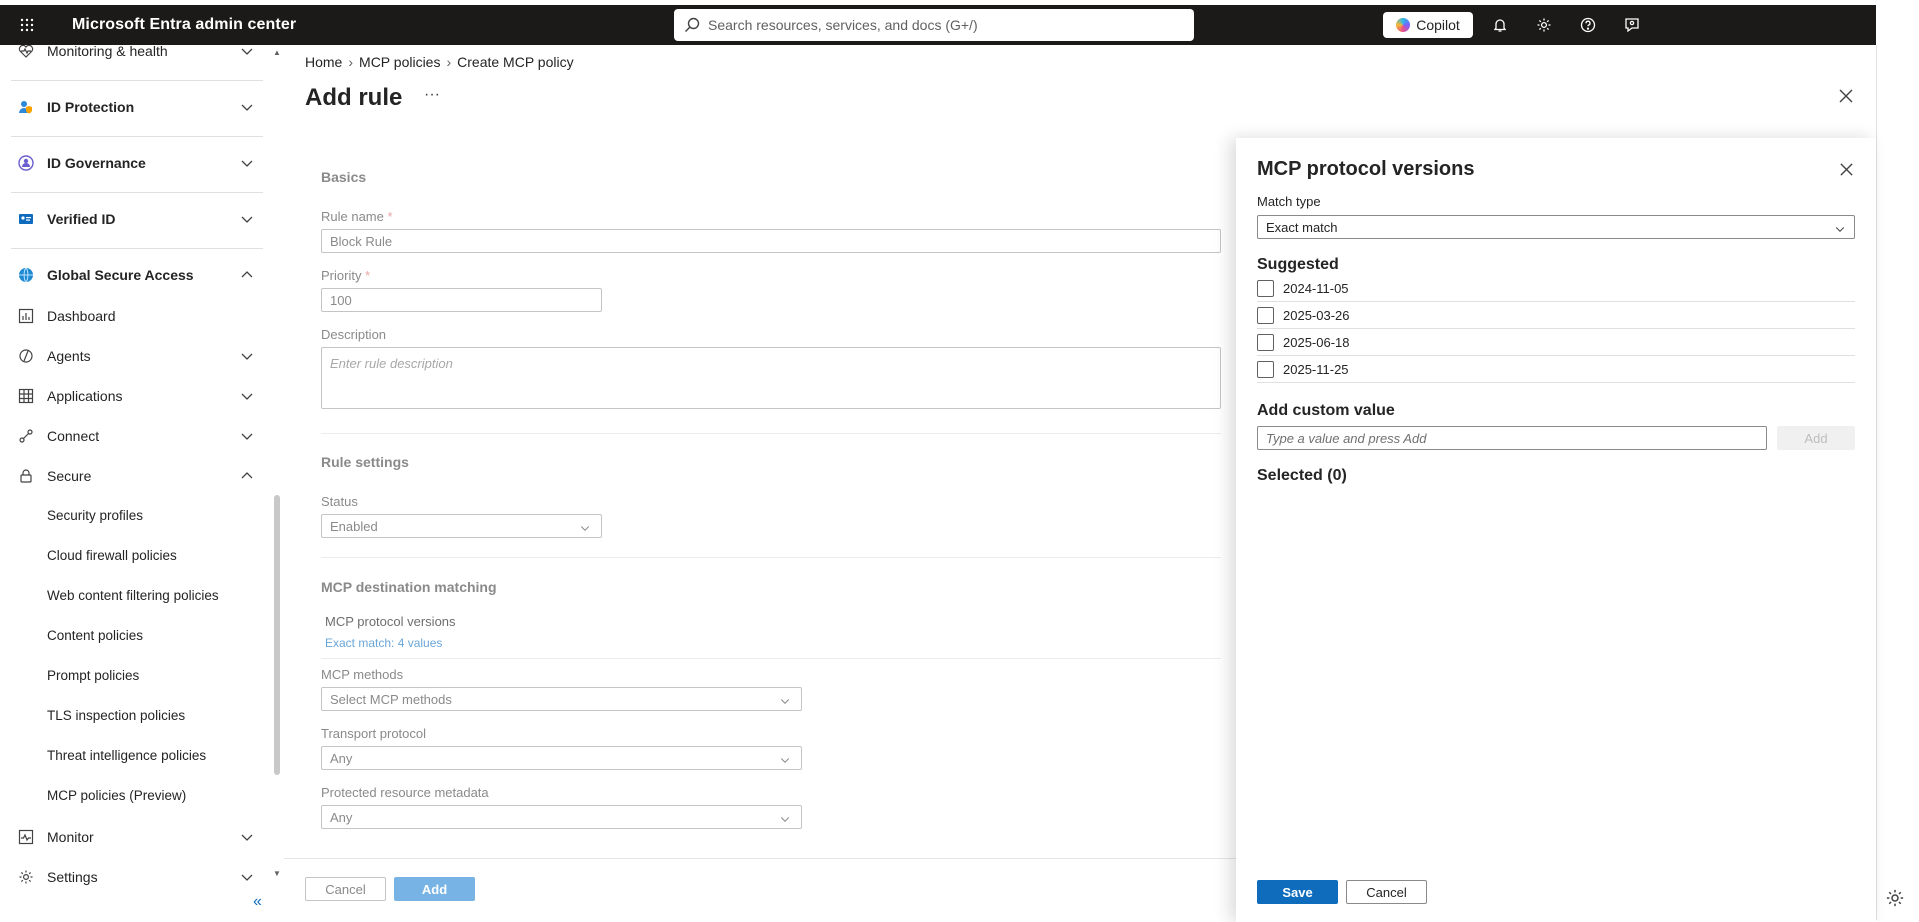 The width and height of the screenshot is (1919, 922). Describe the element at coordinates (112, 555) in the screenshot. I see `sidebar-subitem-cloud-firewall: Cloud firewall policies` at that location.